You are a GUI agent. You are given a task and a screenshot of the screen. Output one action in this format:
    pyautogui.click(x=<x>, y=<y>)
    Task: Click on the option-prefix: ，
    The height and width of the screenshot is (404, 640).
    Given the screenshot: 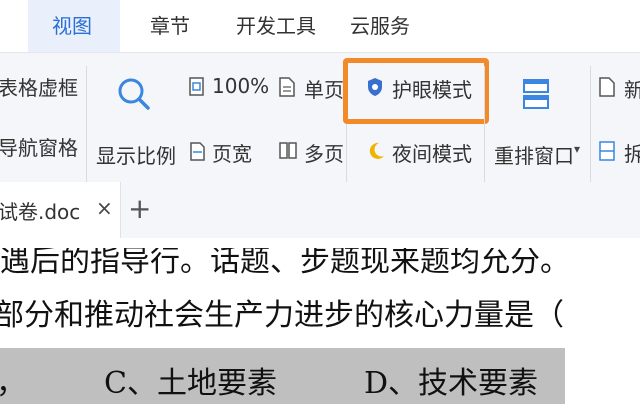 What is the action you would take?
    pyautogui.click(x=13, y=380)
    